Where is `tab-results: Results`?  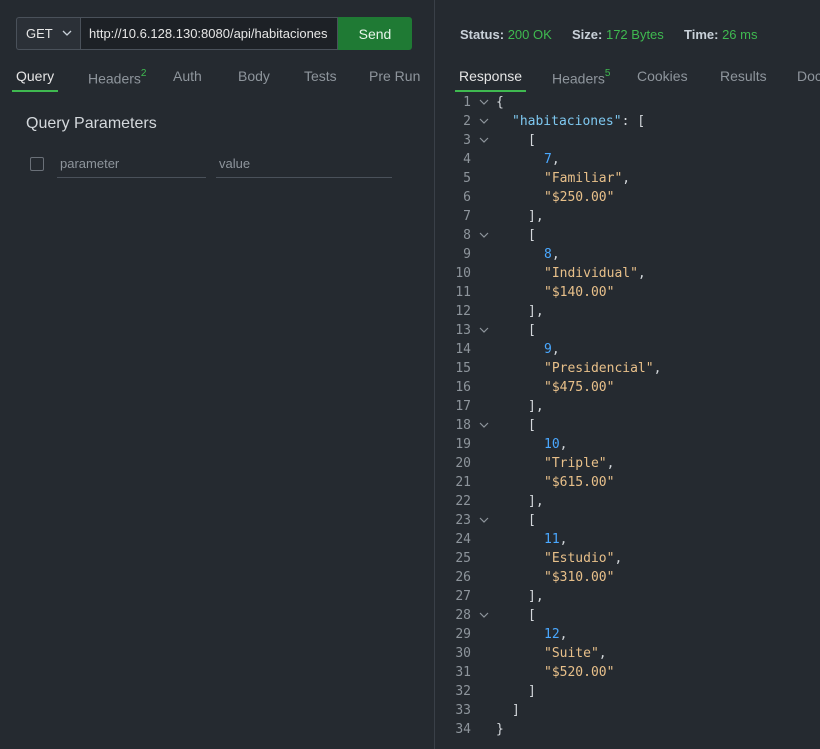 tab-results: Results is located at coordinates (743, 76).